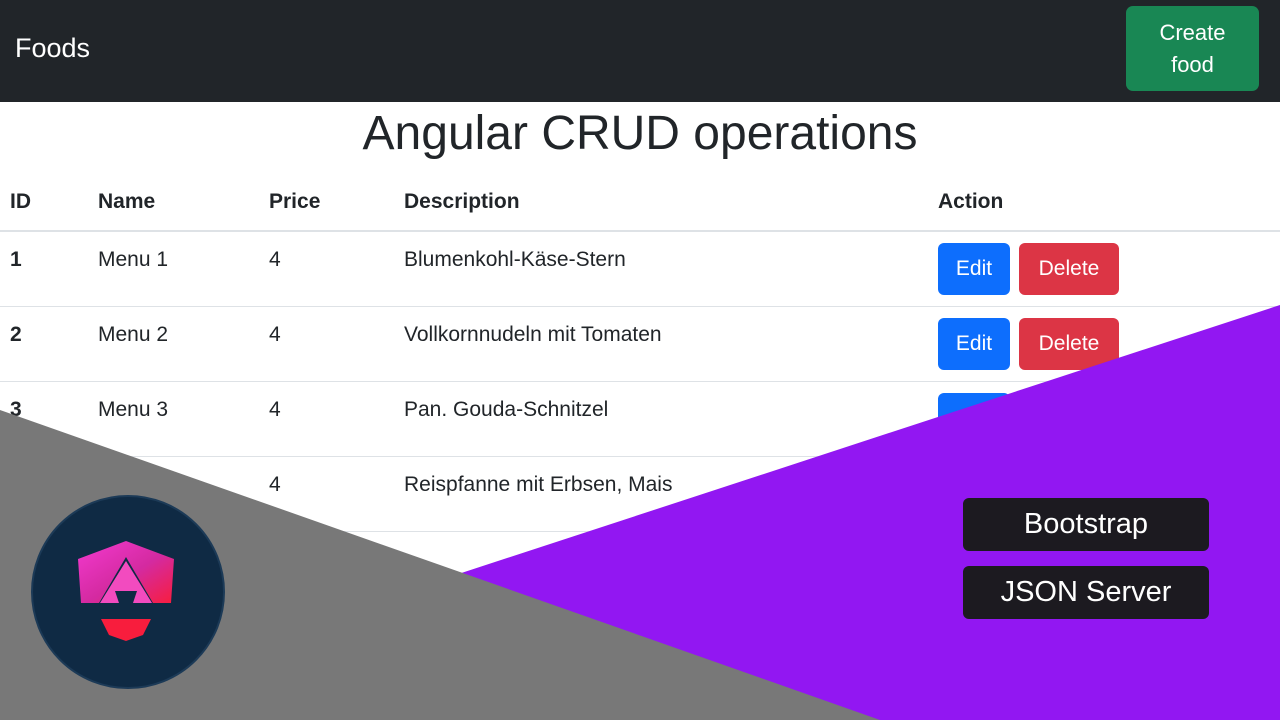 Image resolution: width=1280 pixels, height=720 pixels. Describe the element at coordinates (126, 591) in the screenshot. I see `angular-logo-icon` at that location.